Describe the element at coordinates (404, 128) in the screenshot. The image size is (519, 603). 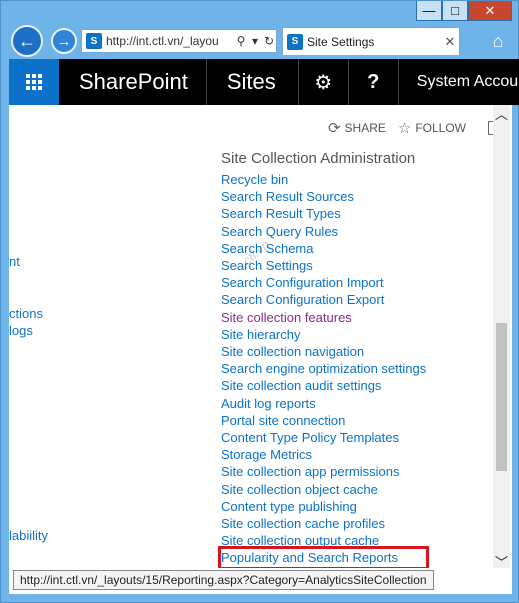
I see `star-icon: ☆` at that location.